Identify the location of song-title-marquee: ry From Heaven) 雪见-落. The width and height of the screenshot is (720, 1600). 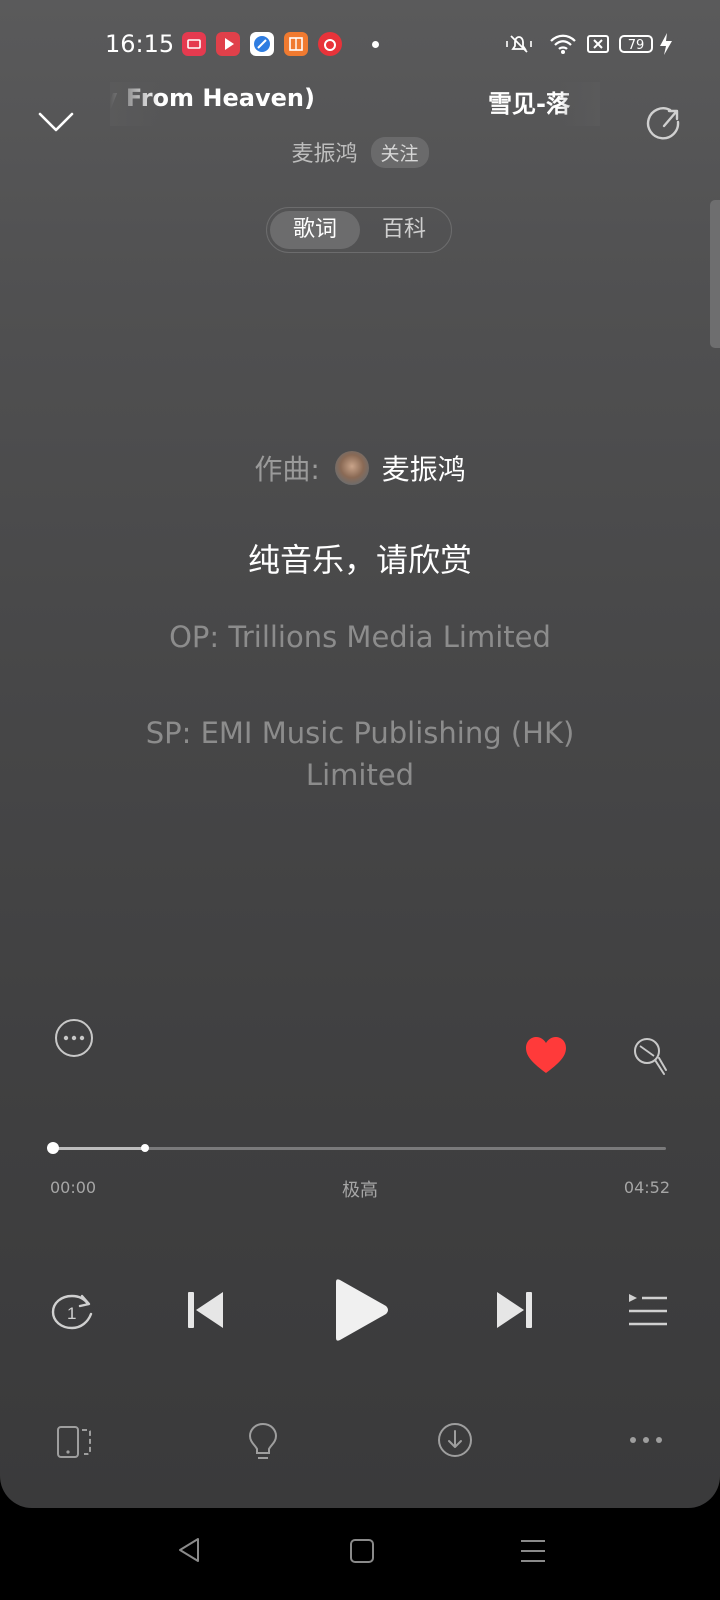
(355, 104).